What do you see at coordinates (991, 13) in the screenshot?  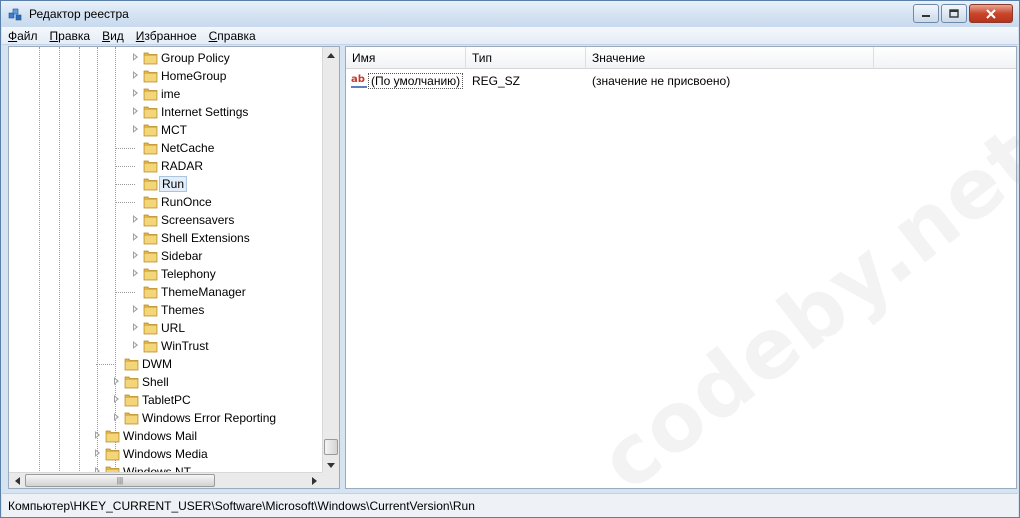 I see `close-button` at bounding box center [991, 13].